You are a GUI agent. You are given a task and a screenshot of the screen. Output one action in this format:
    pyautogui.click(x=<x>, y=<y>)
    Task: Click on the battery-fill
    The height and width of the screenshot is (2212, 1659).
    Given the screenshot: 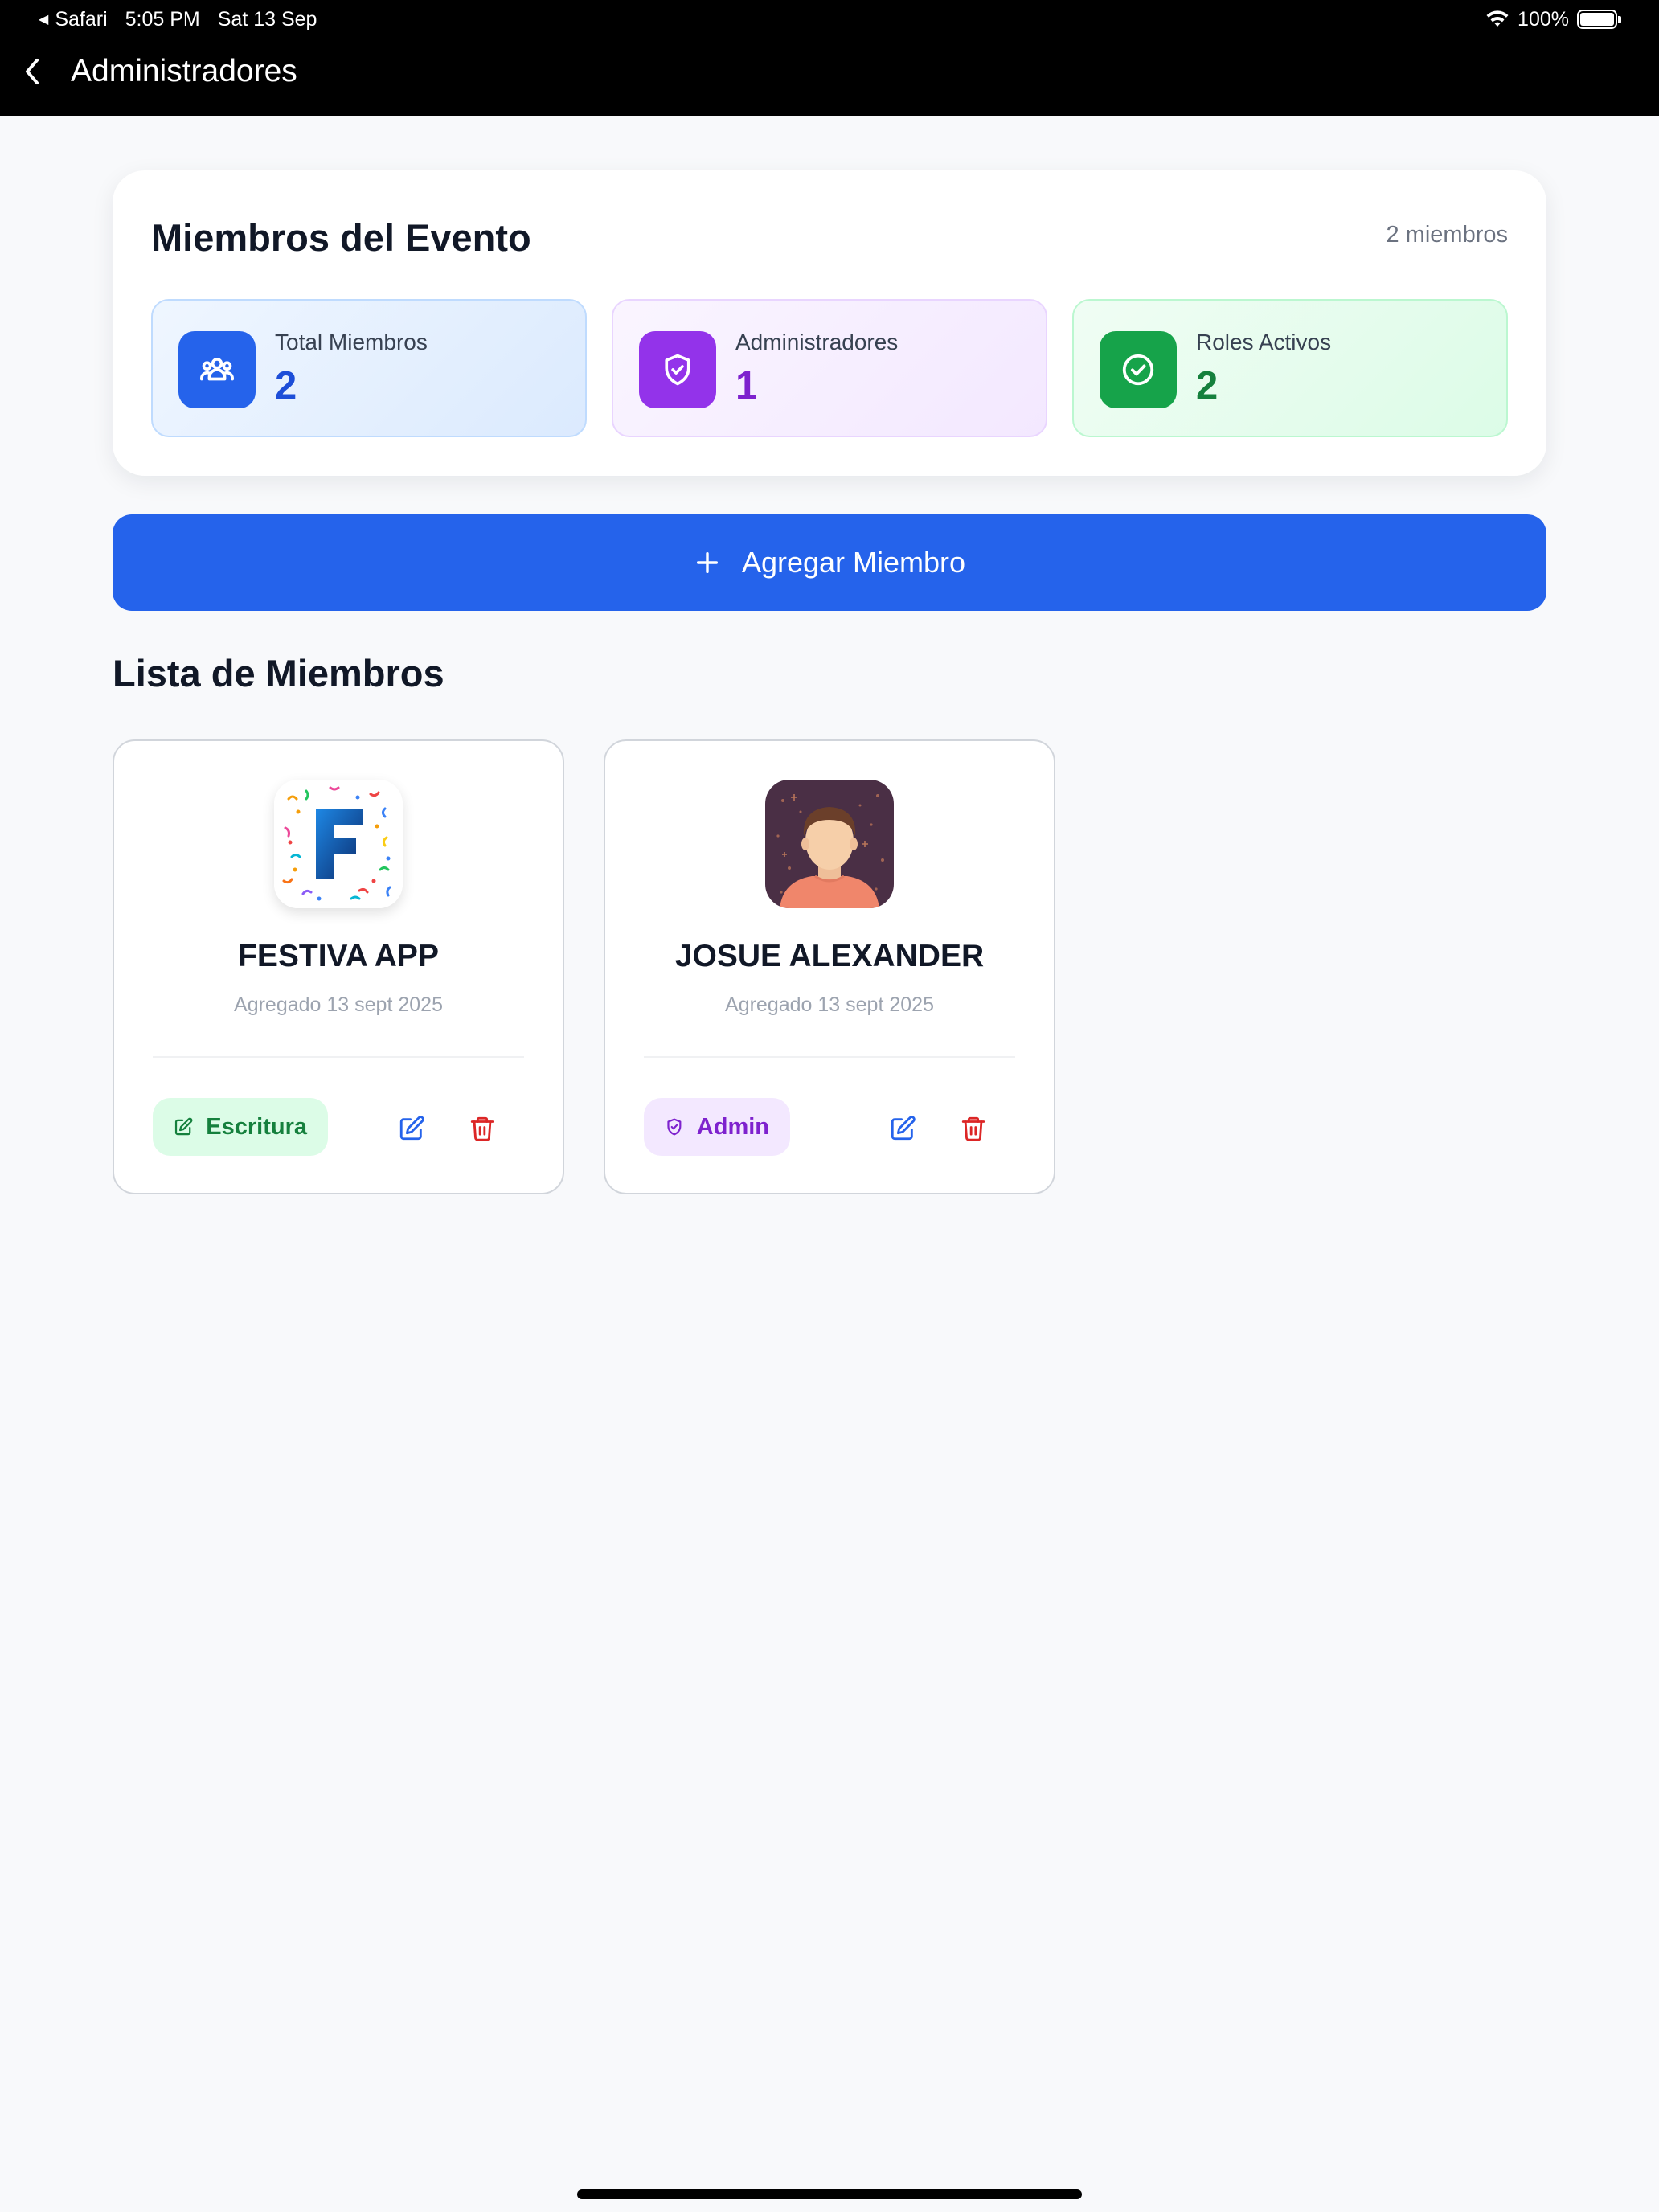 What is the action you would take?
    pyautogui.click(x=1597, y=19)
    